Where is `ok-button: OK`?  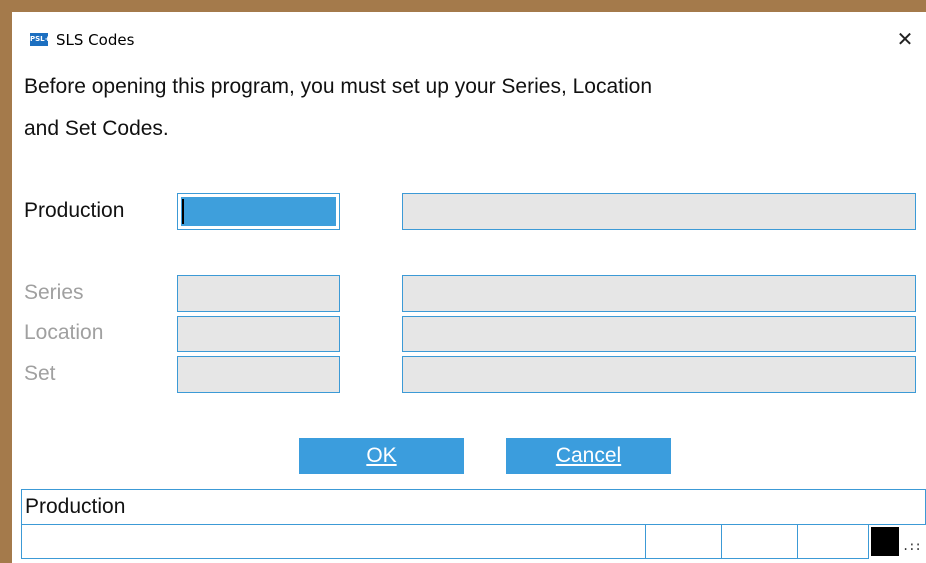 ok-button: OK is located at coordinates (381, 456).